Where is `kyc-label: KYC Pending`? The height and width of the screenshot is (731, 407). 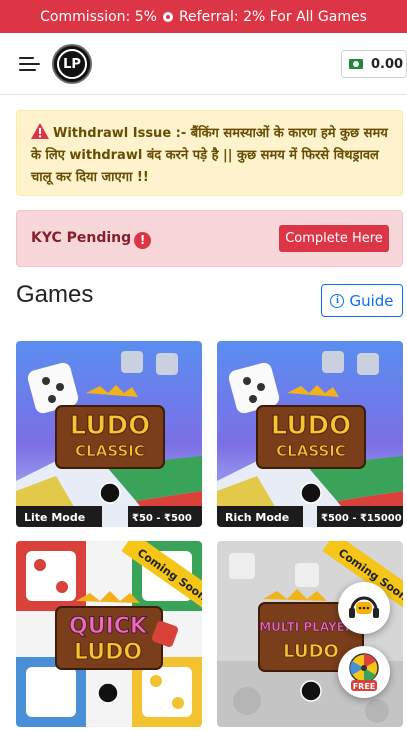
kyc-label: KYC Pending is located at coordinates (81, 238).